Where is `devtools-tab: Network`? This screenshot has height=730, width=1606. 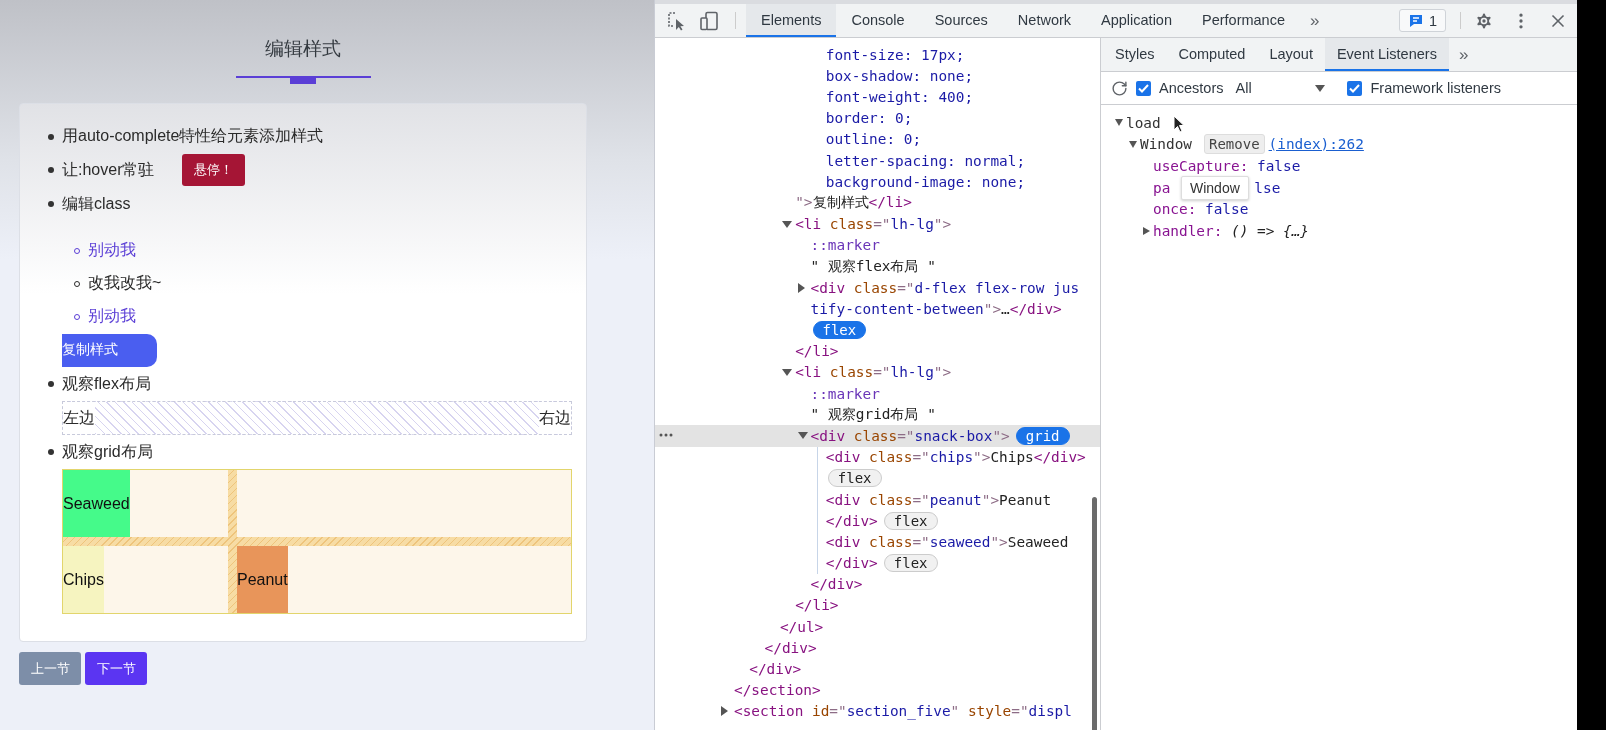 devtools-tab: Network is located at coordinates (1044, 20).